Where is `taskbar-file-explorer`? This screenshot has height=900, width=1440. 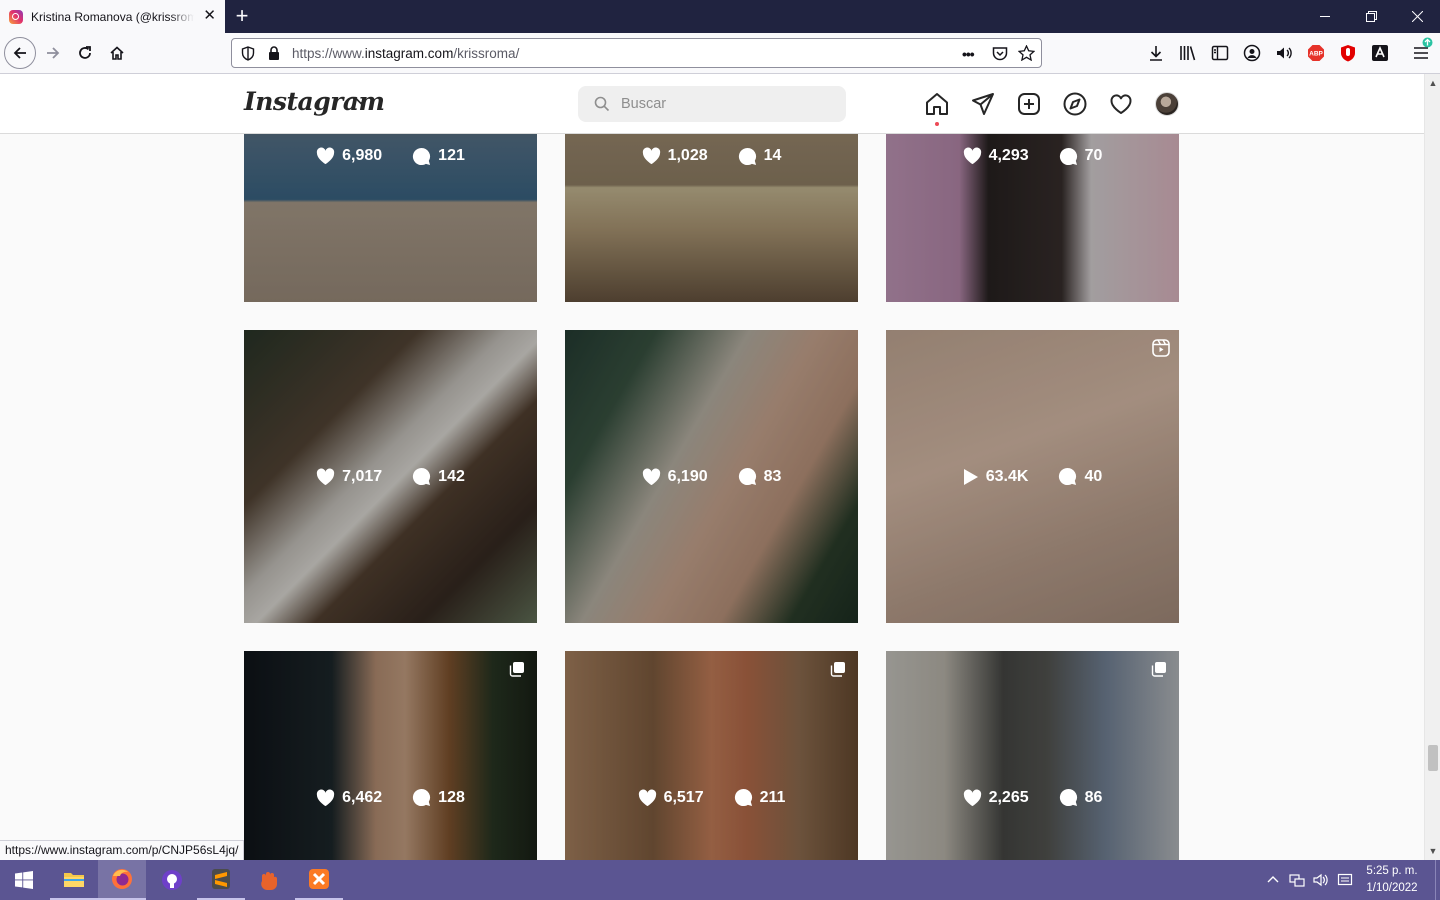
taskbar-file-explorer is located at coordinates (74, 880).